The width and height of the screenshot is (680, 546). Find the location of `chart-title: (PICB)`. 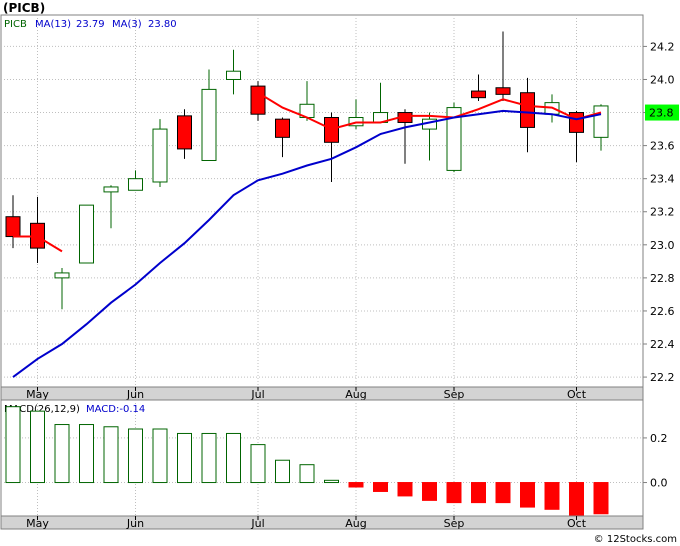

chart-title: (PICB) is located at coordinates (24, 8).